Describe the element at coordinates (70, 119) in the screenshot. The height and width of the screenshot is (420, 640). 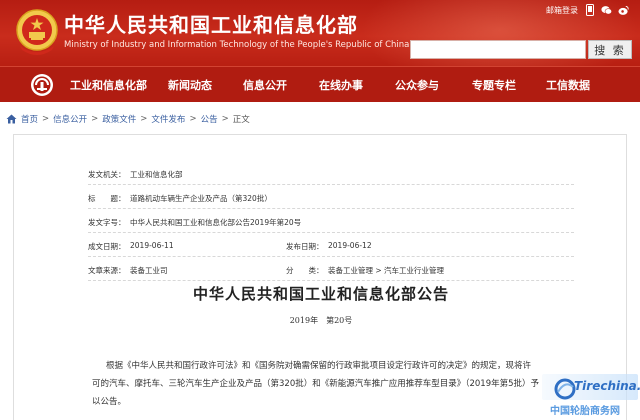
I see `breadcrumb-info-disclosure: 信息公开` at that location.